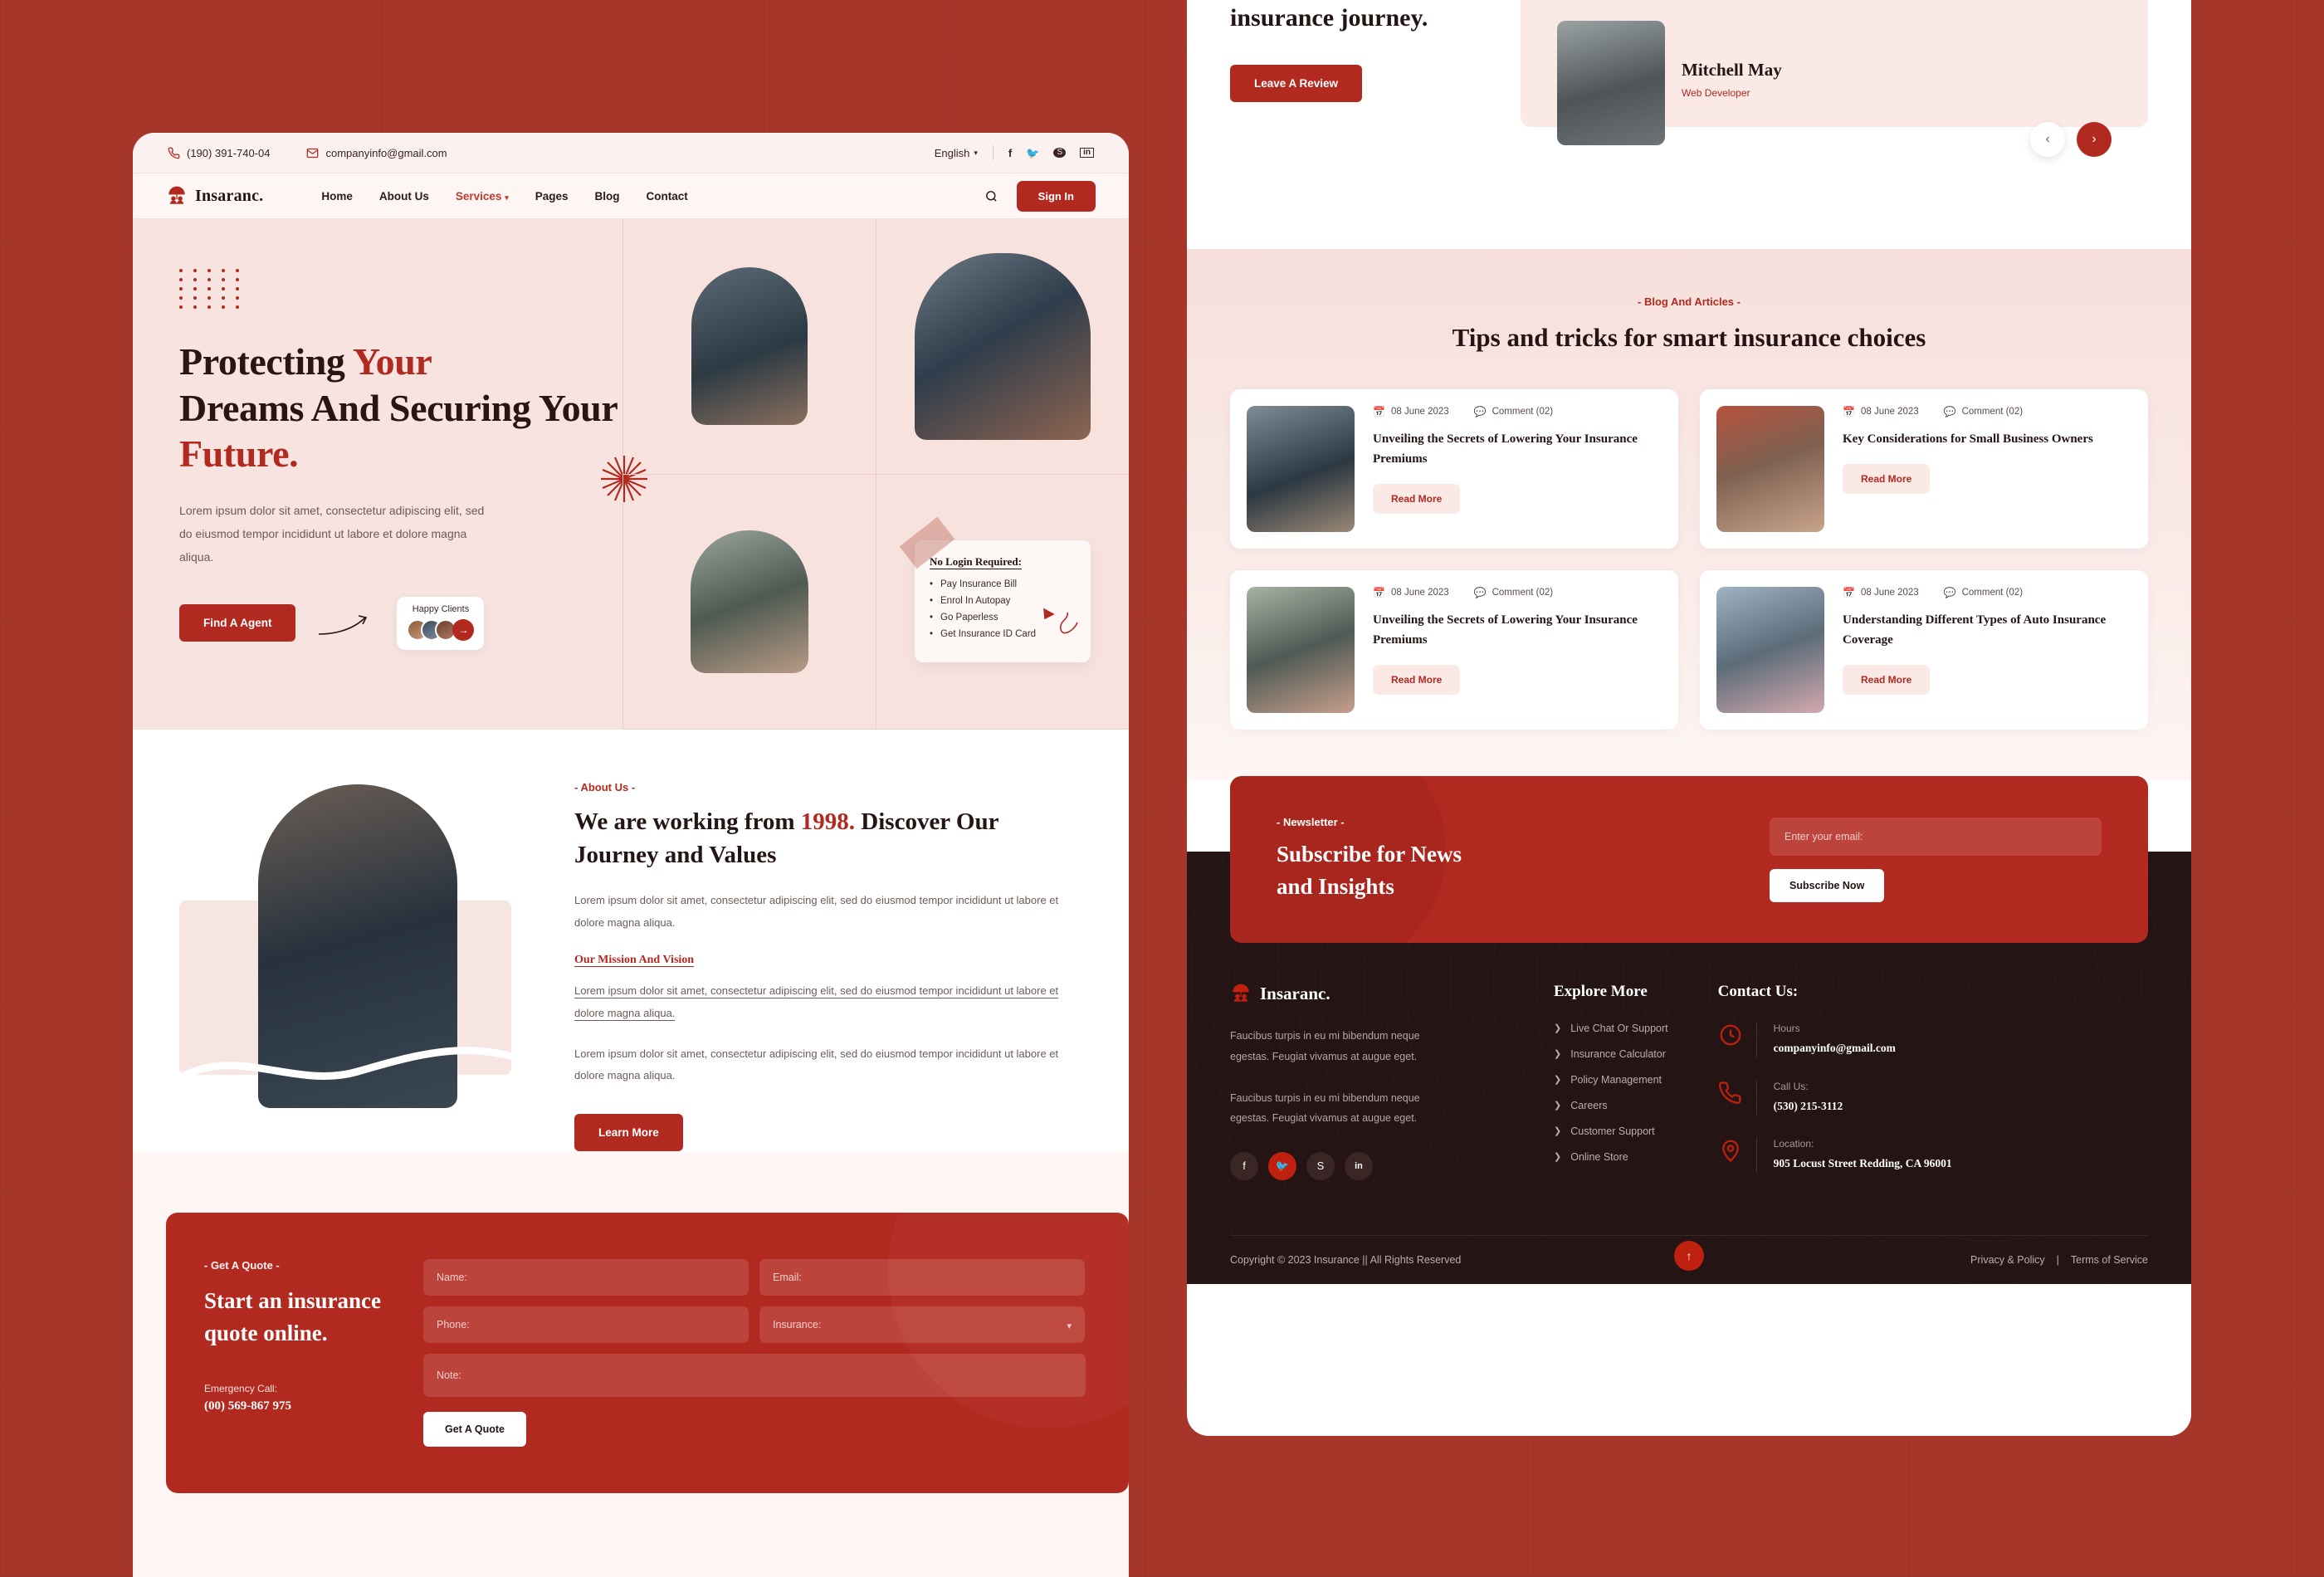  I want to click on nav-item-contact: Contact, so click(667, 196).